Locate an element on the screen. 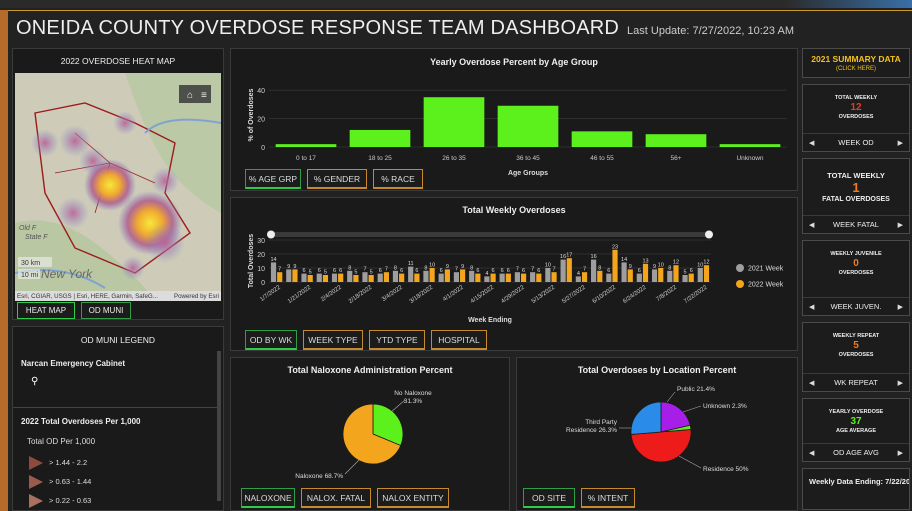  summary-card-selector: ◀ WEEK FATAL ▶ is located at coordinates (856, 224).